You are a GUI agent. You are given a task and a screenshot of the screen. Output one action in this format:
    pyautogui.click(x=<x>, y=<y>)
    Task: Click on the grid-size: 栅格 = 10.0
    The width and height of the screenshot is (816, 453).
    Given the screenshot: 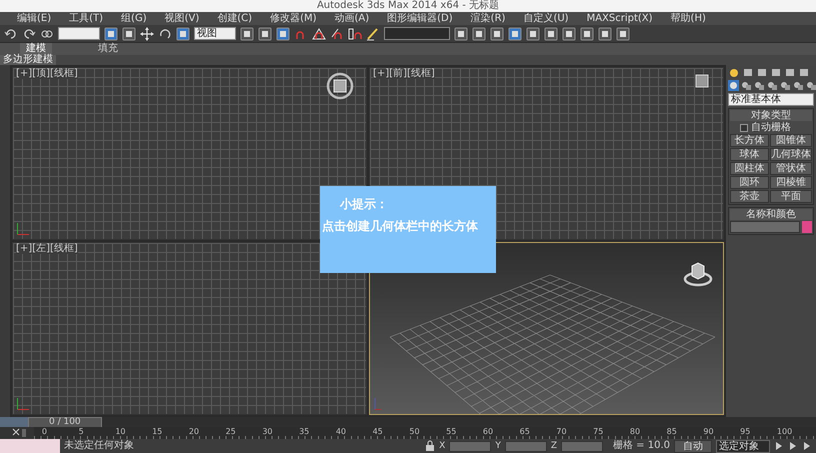 What is the action you would take?
    pyautogui.click(x=641, y=446)
    